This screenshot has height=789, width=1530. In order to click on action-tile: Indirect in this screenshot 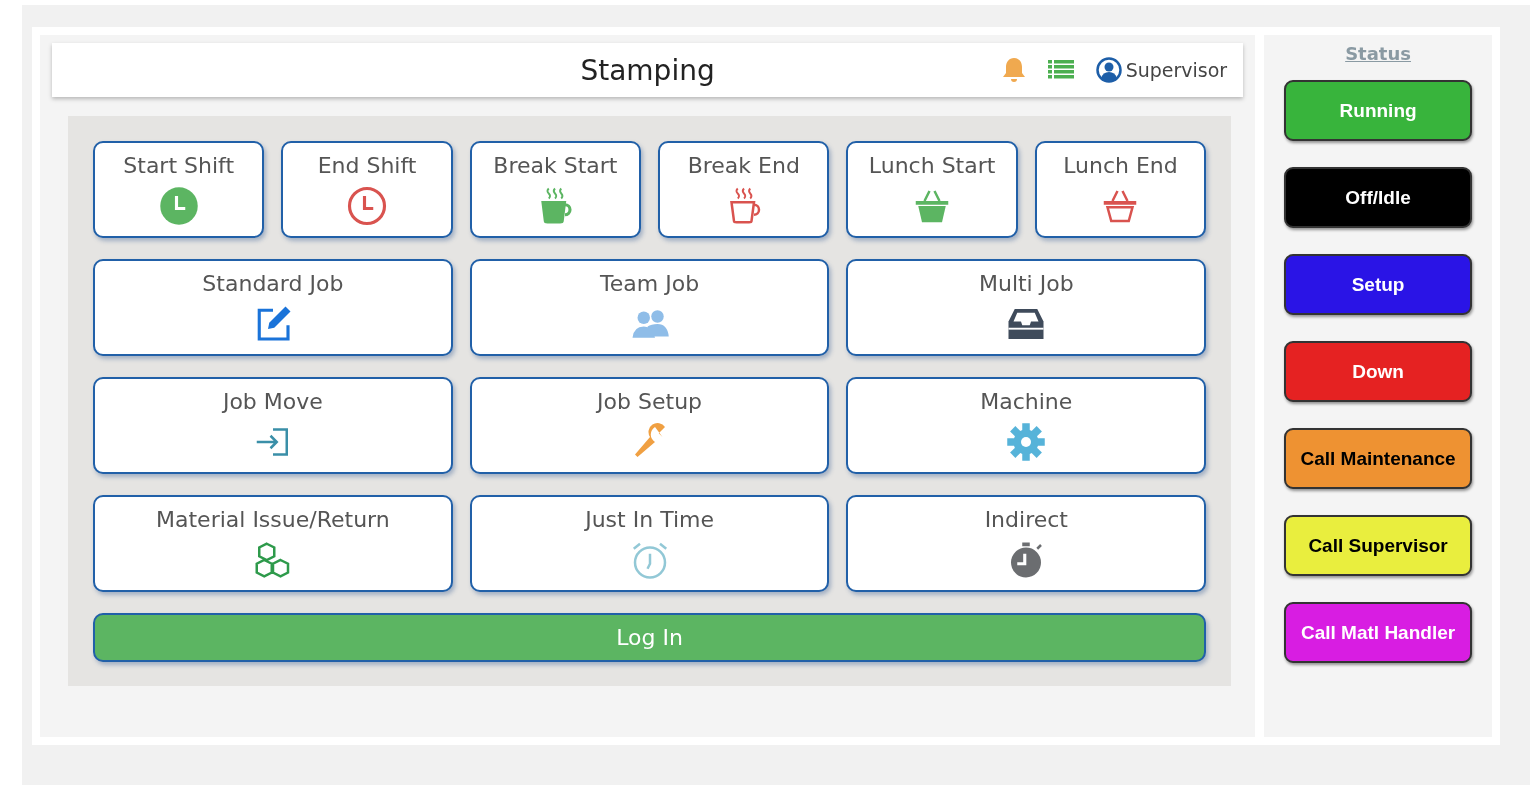, I will do `click(1026, 543)`.